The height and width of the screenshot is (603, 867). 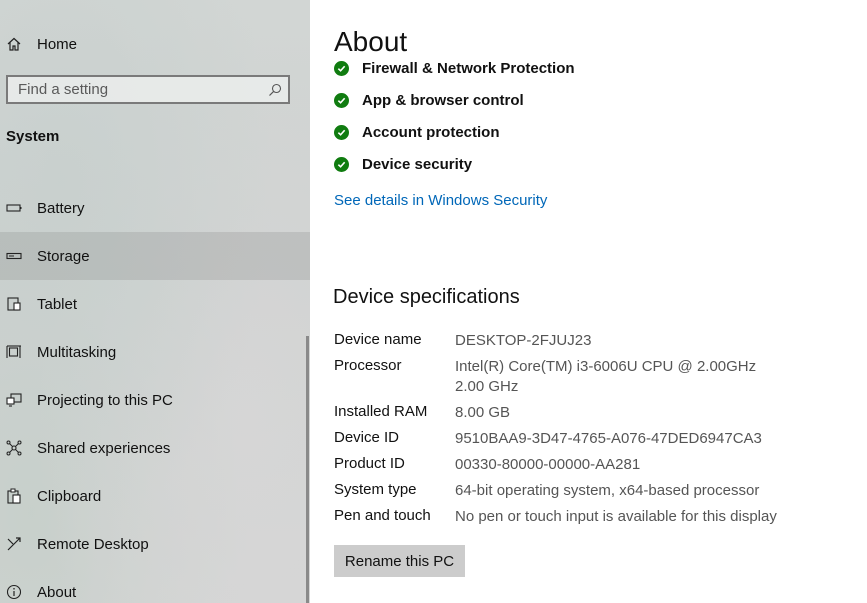 What do you see at coordinates (104, 448) in the screenshot?
I see `sidebar-item-label: Shared experiences` at bounding box center [104, 448].